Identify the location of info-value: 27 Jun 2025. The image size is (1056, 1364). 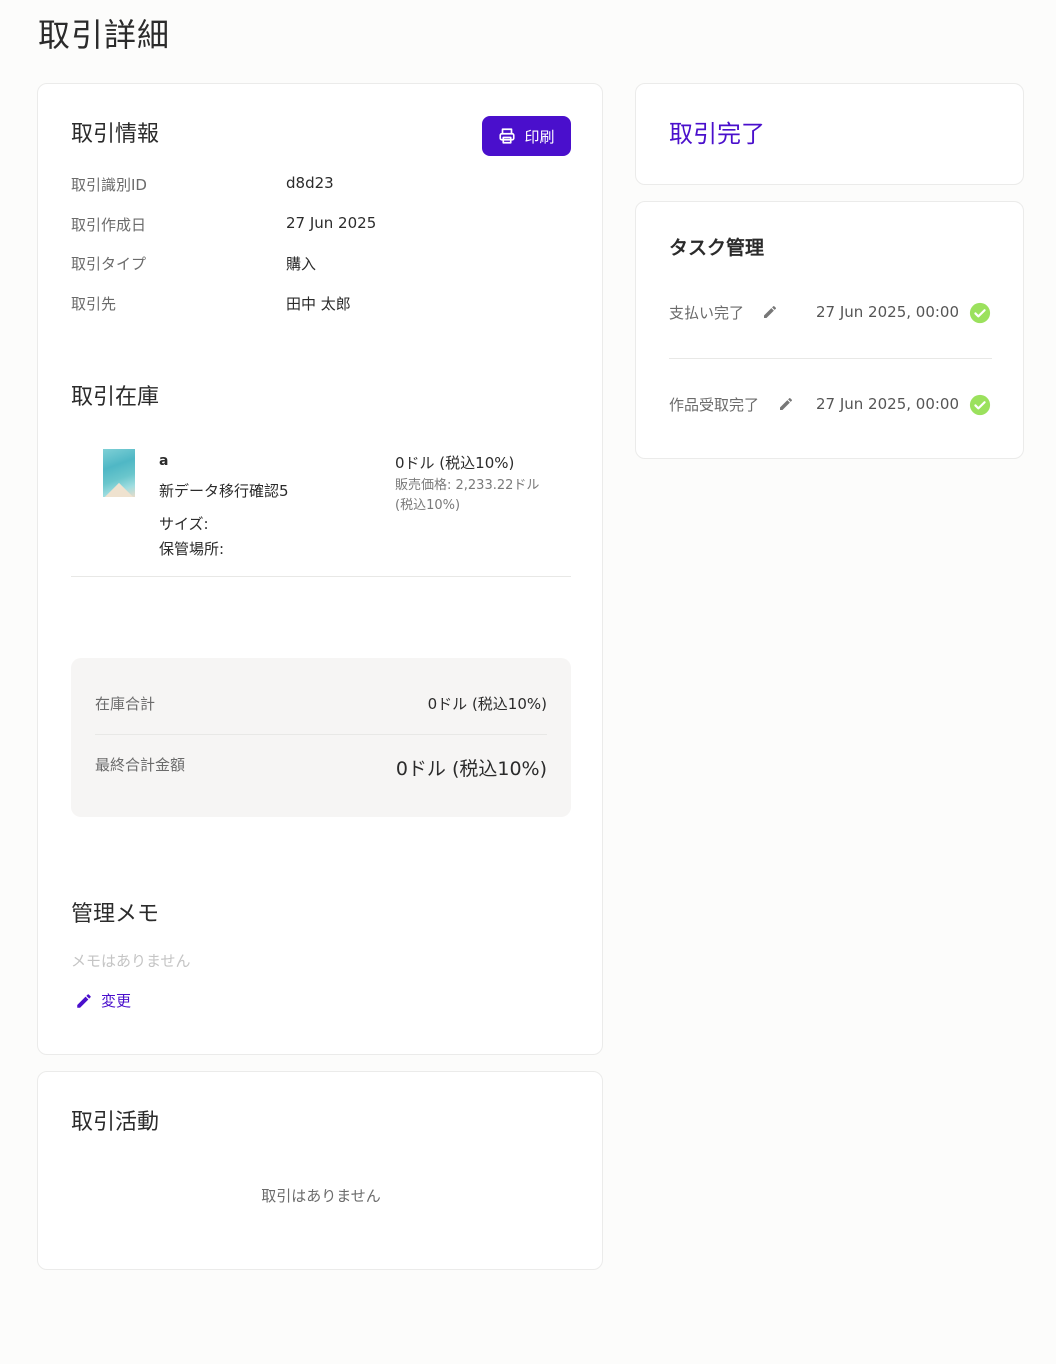
(331, 223).